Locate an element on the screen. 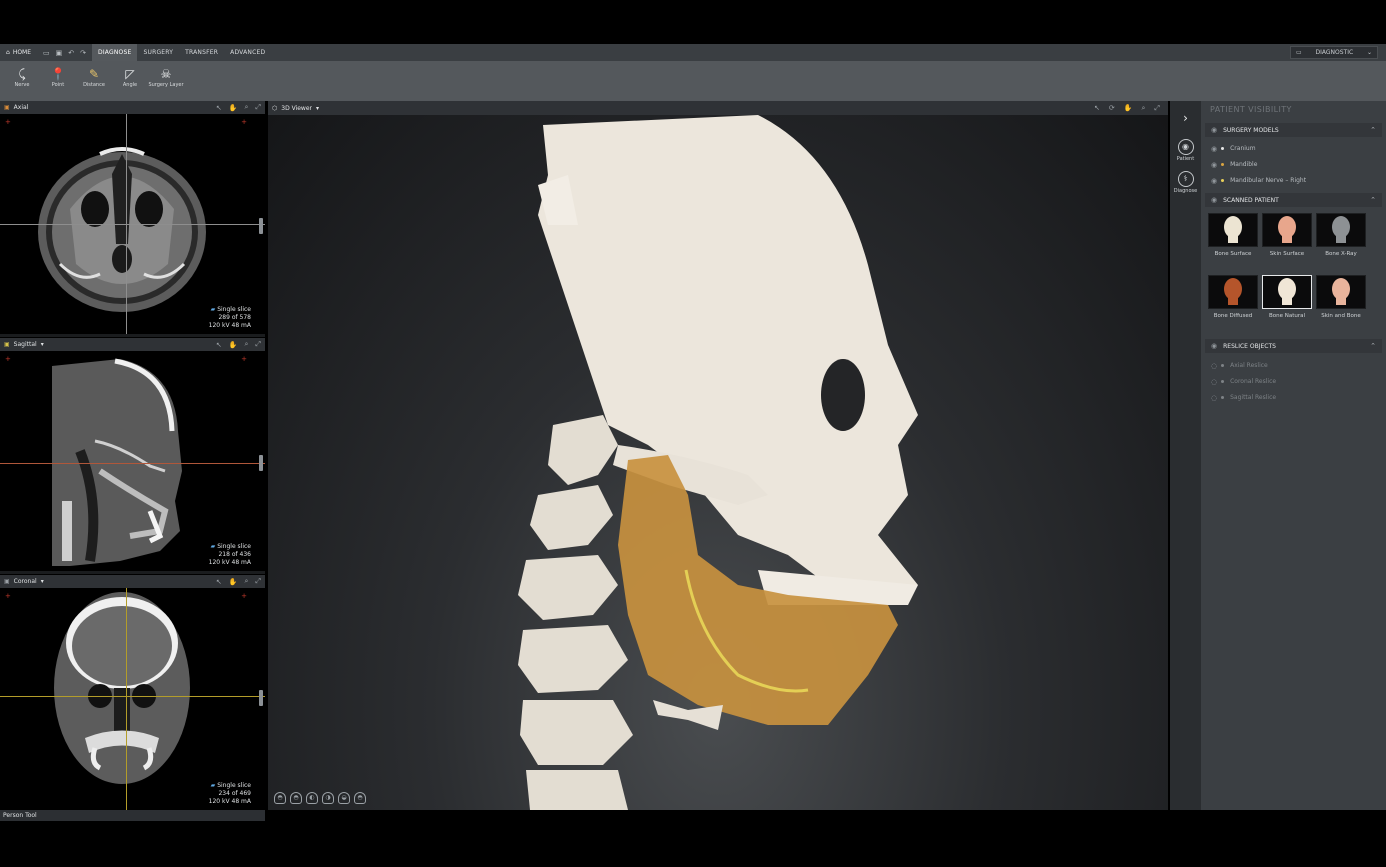 Image resolution: width=1386 pixels, height=867 pixels. nerve-tool-label: Nerve is located at coordinates (22, 85).